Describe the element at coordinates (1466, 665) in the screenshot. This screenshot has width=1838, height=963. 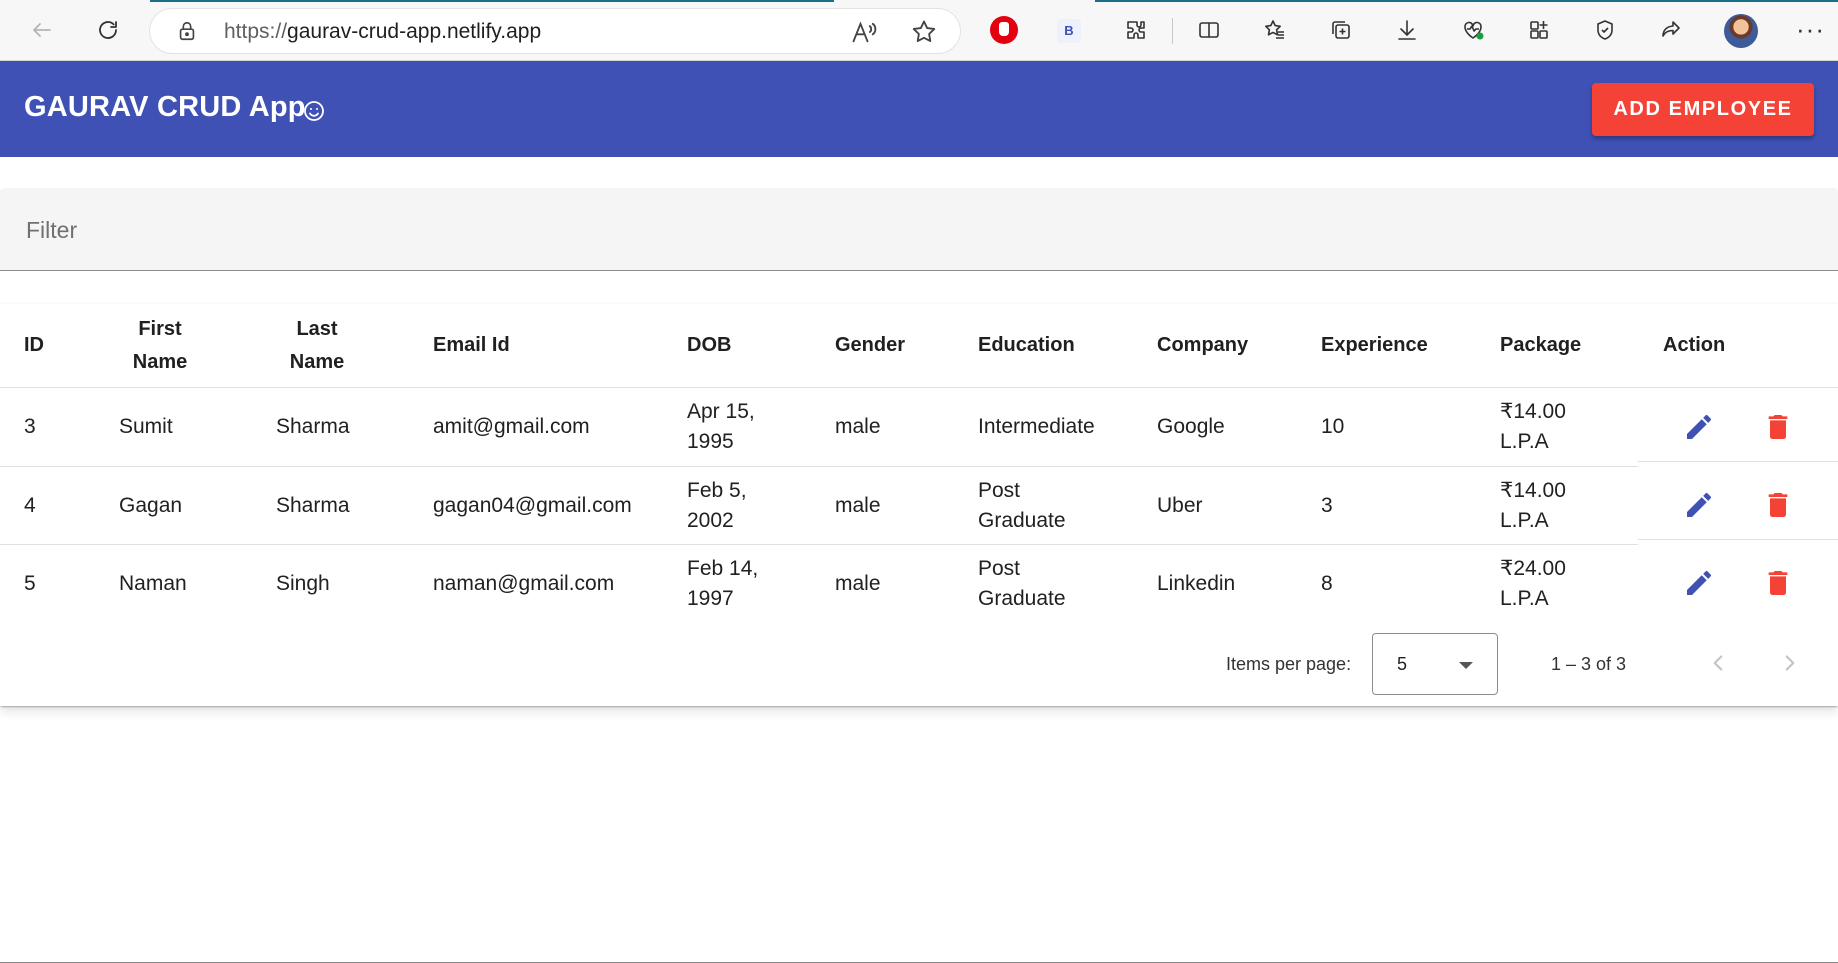
I see `dropdown-arrow-icon` at that location.